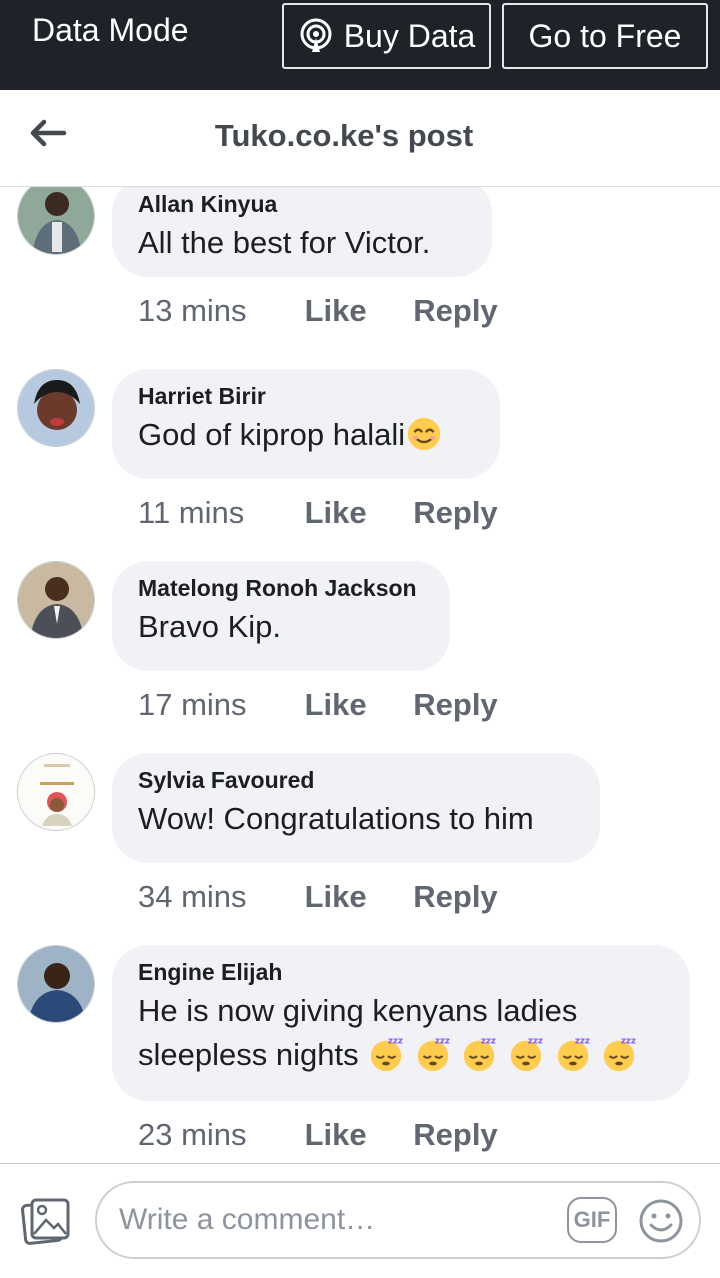 Image resolution: width=720 pixels, height=1278 pixels. Describe the element at coordinates (398, 1220) in the screenshot. I see `comment-input: Write a comment… GIF` at that location.